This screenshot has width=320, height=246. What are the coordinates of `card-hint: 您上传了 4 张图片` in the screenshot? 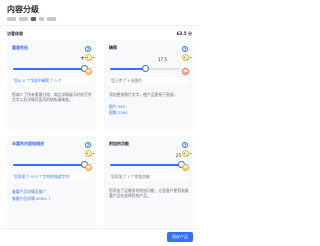 It's located at (148, 81).